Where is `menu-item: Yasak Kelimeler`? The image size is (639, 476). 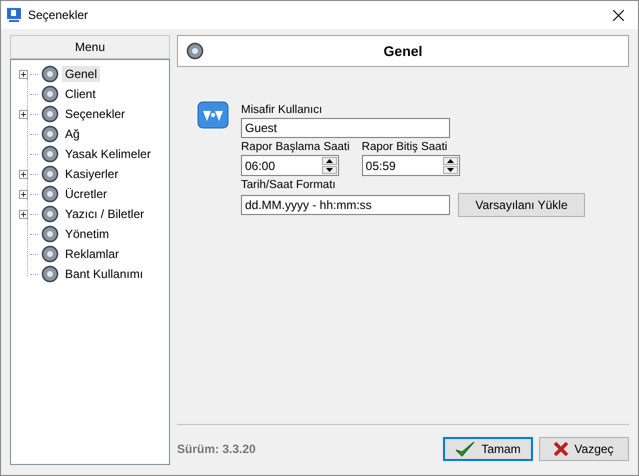 menu-item: Yasak Kelimeler is located at coordinates (108, 154).